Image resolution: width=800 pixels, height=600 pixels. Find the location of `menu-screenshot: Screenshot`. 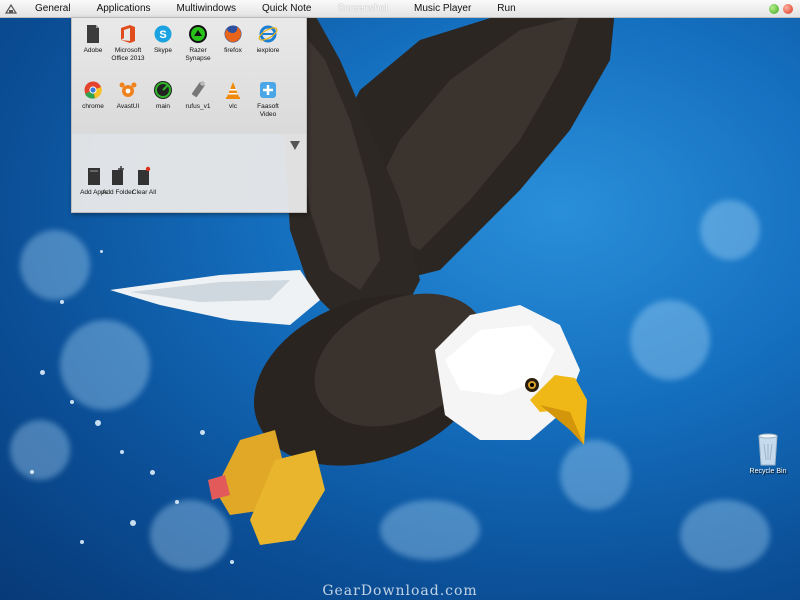

menu-screenshot: Screenshot is located at coordinates (362, 8).